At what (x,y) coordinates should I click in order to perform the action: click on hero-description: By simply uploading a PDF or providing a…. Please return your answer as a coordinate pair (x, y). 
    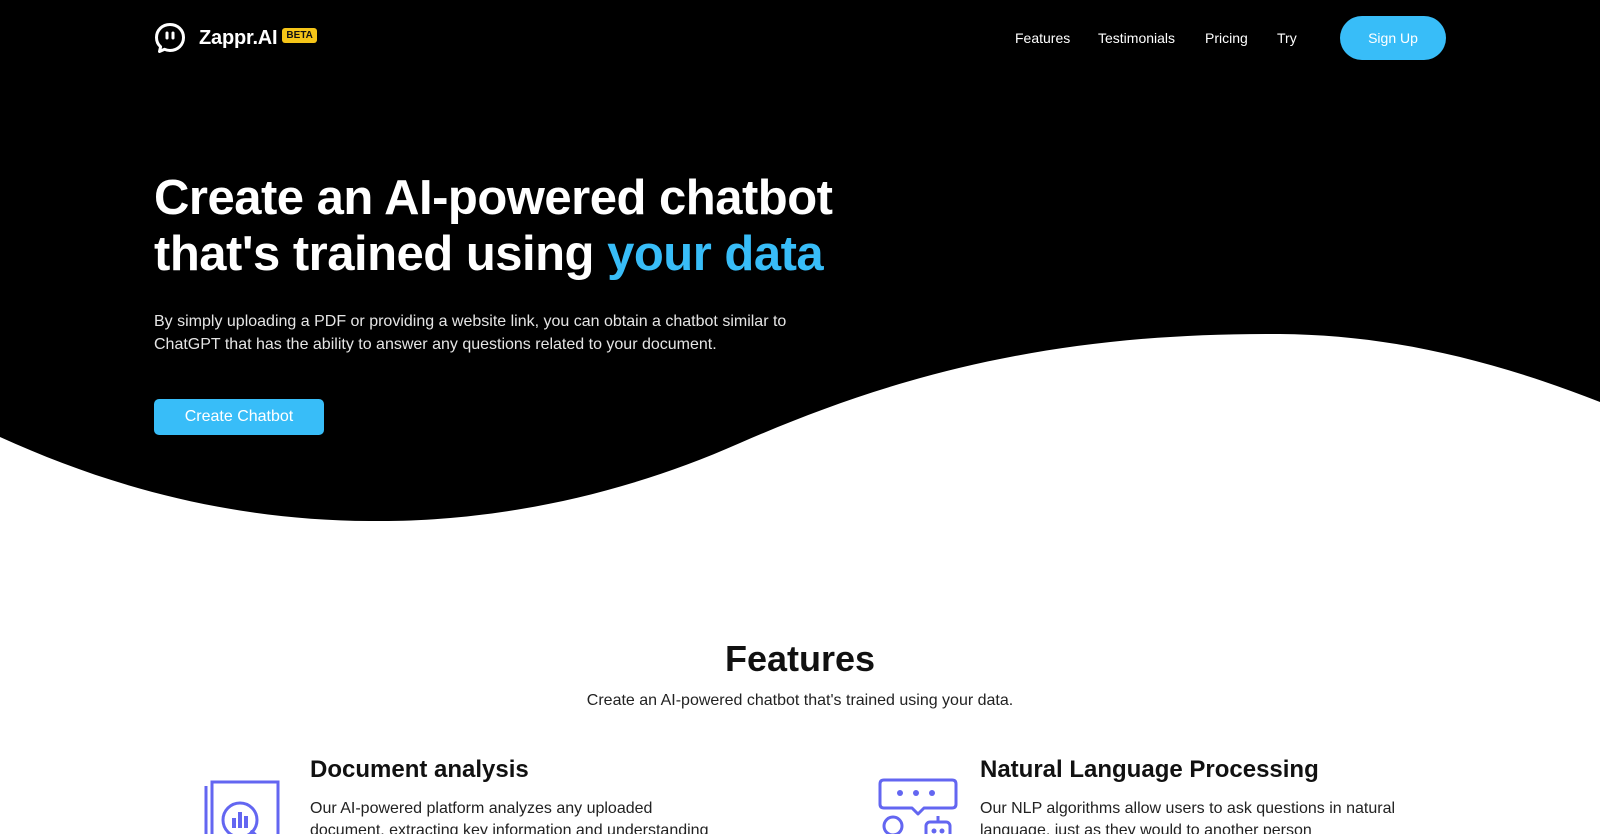
    Looking at the image, I should click on (470, 333).